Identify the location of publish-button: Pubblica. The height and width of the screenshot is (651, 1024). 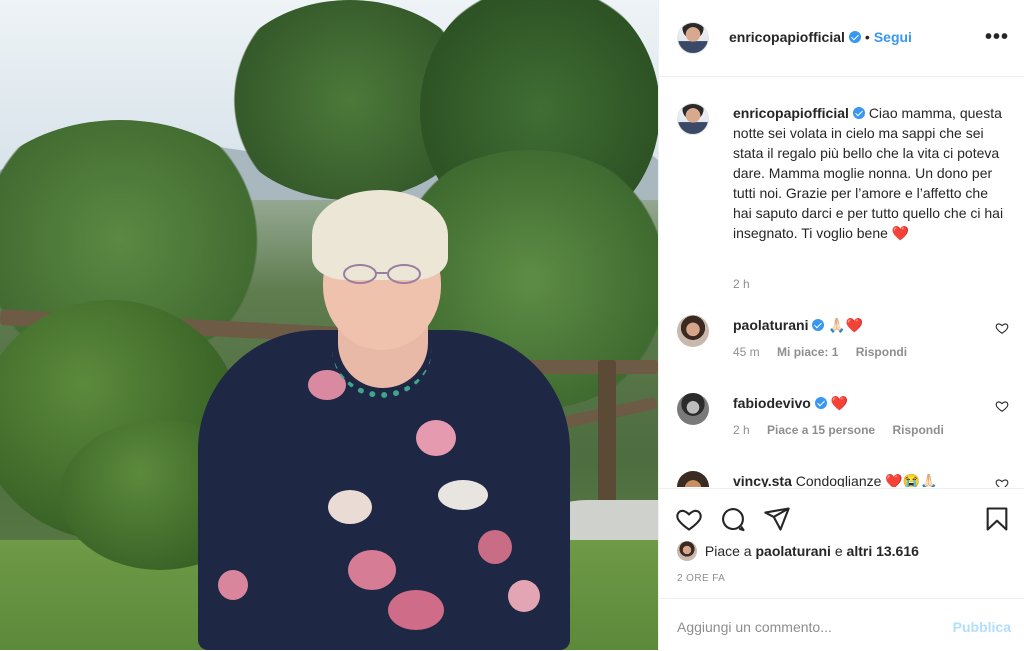
(982, 627).